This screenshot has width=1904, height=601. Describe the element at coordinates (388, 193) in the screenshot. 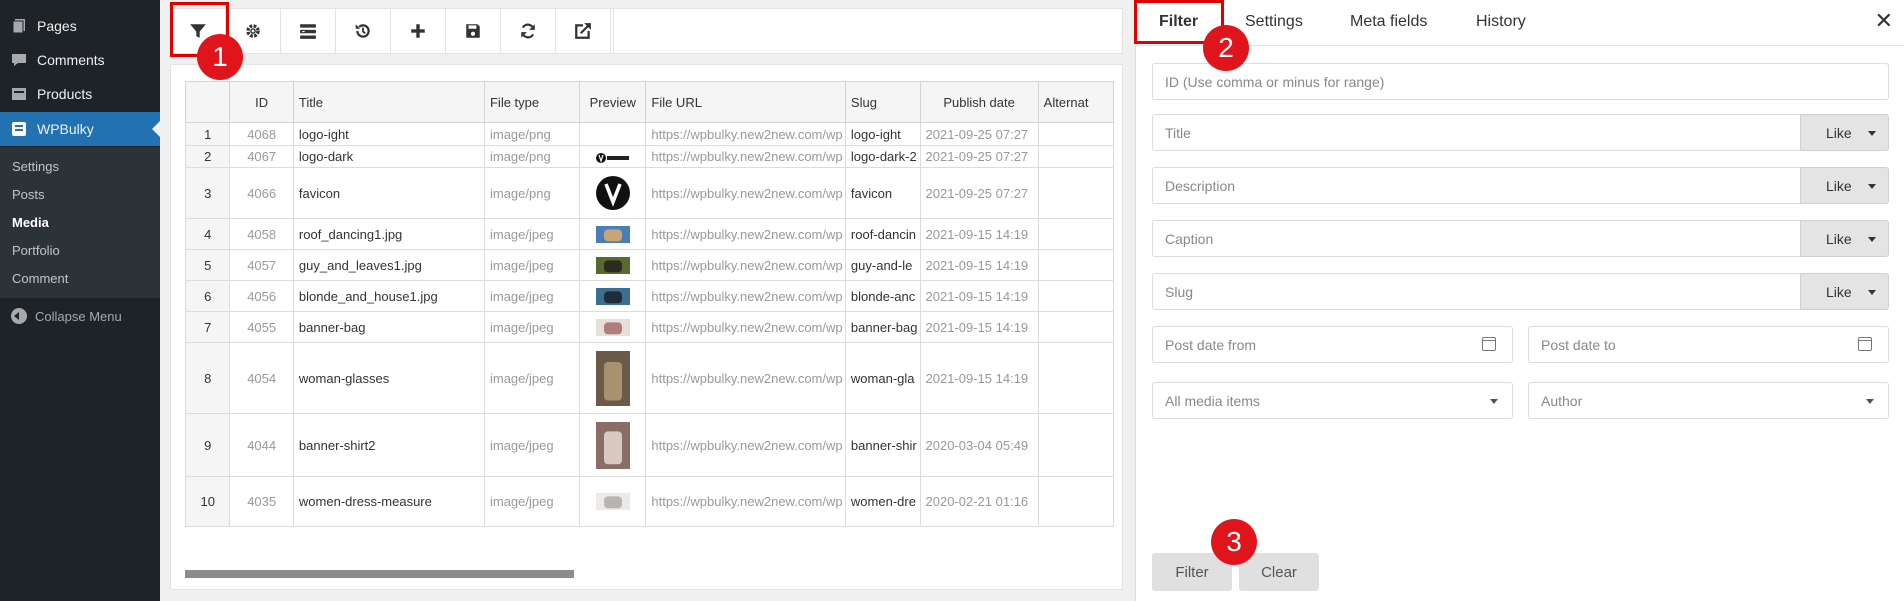

I see `title-cell: favicon` at that location.